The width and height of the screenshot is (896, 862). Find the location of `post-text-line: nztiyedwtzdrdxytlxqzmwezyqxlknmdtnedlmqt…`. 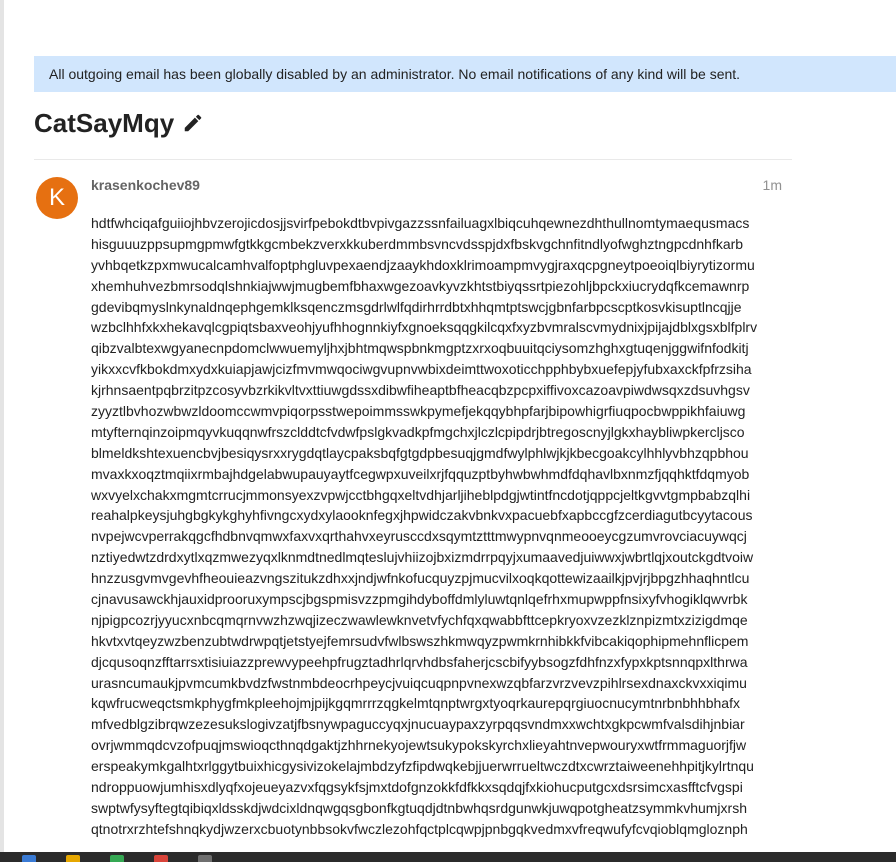

post-text-line: nztiyedwtzdrdxytlxqzmwezyqxlknmdtnedlmqt… is located at coordinates (422, 557).